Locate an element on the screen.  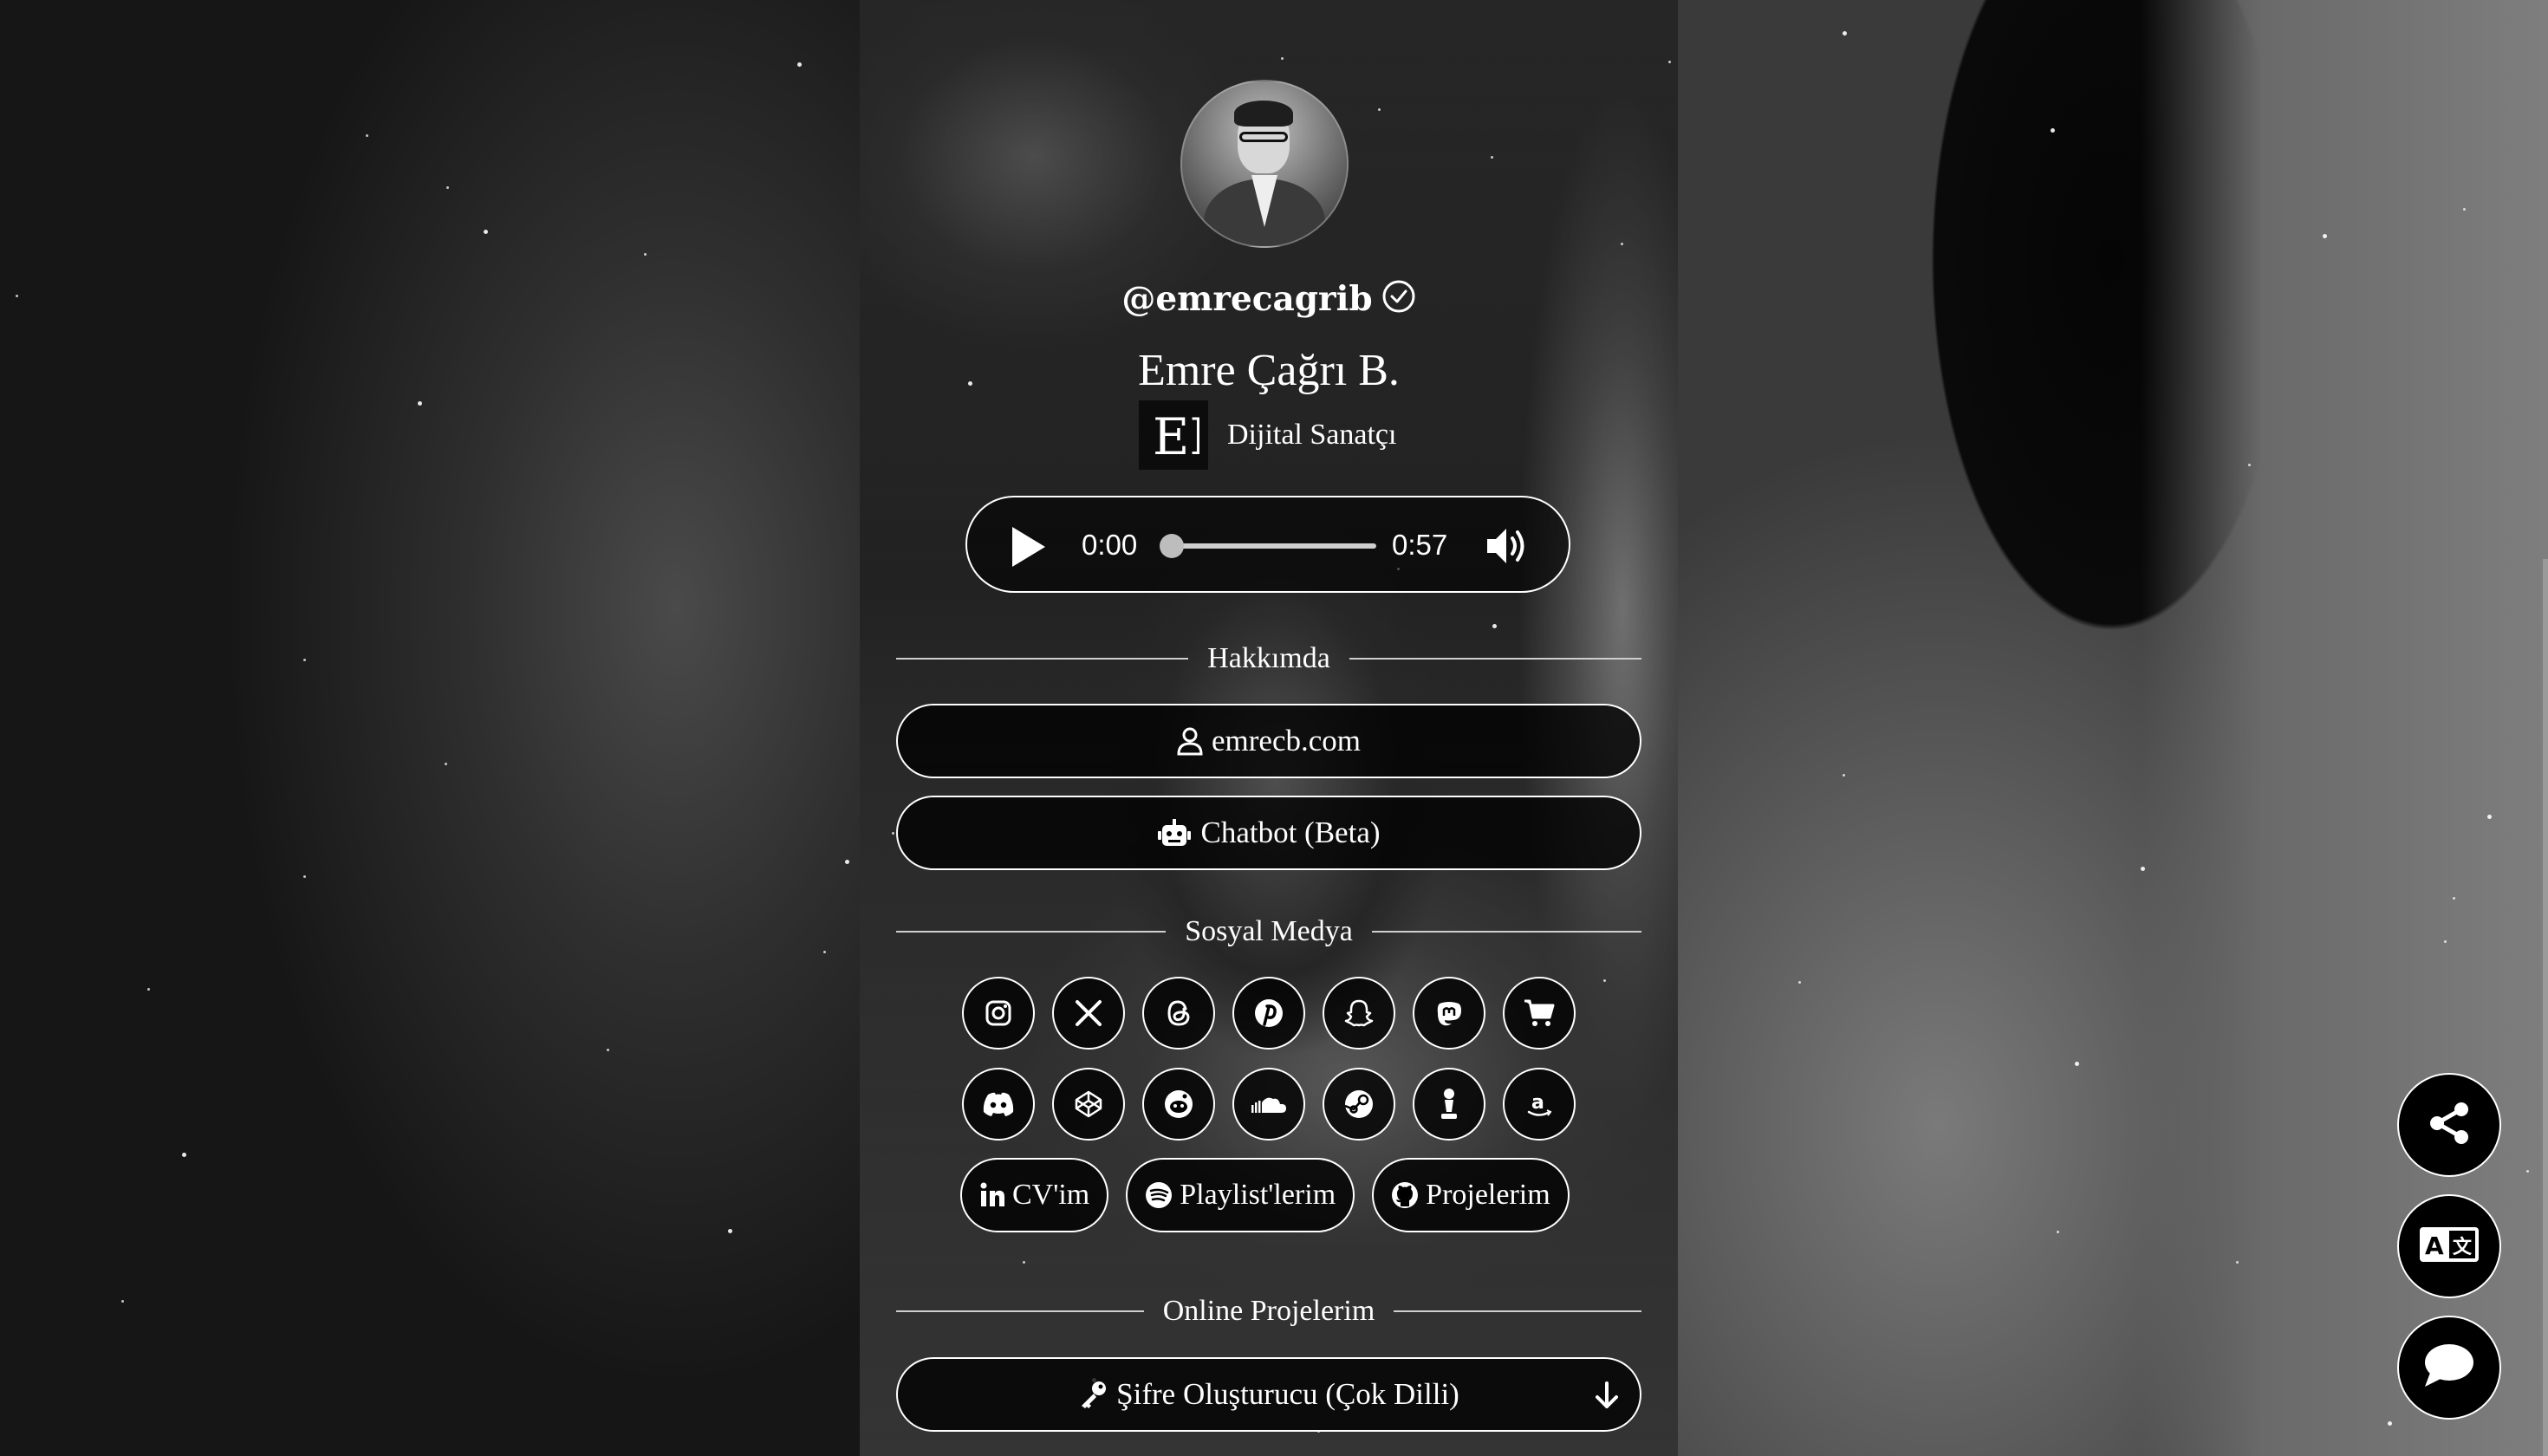
svg-text: EB is located at coordinates (1176, 436).